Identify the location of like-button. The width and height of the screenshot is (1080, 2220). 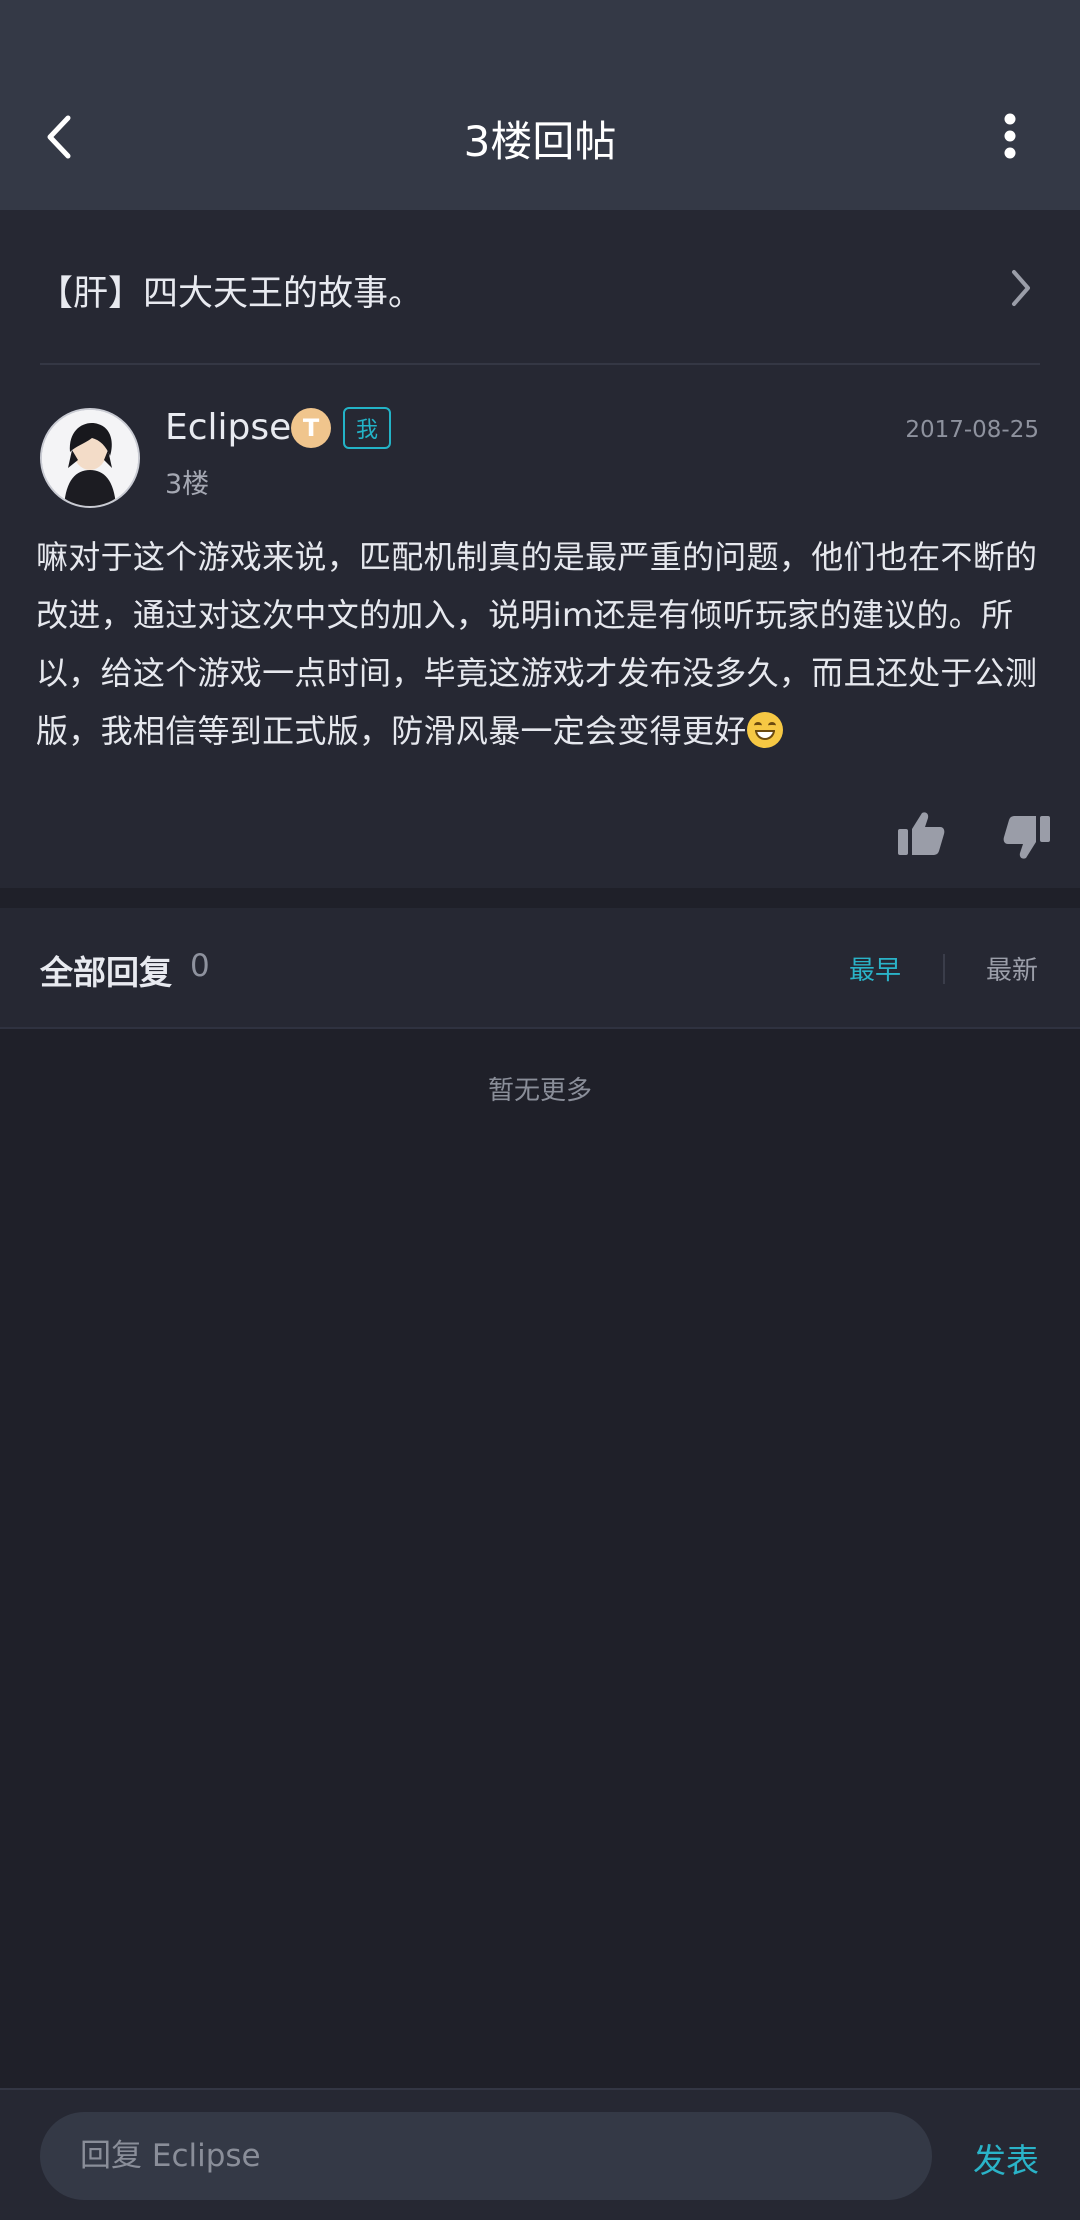
(921, 834).